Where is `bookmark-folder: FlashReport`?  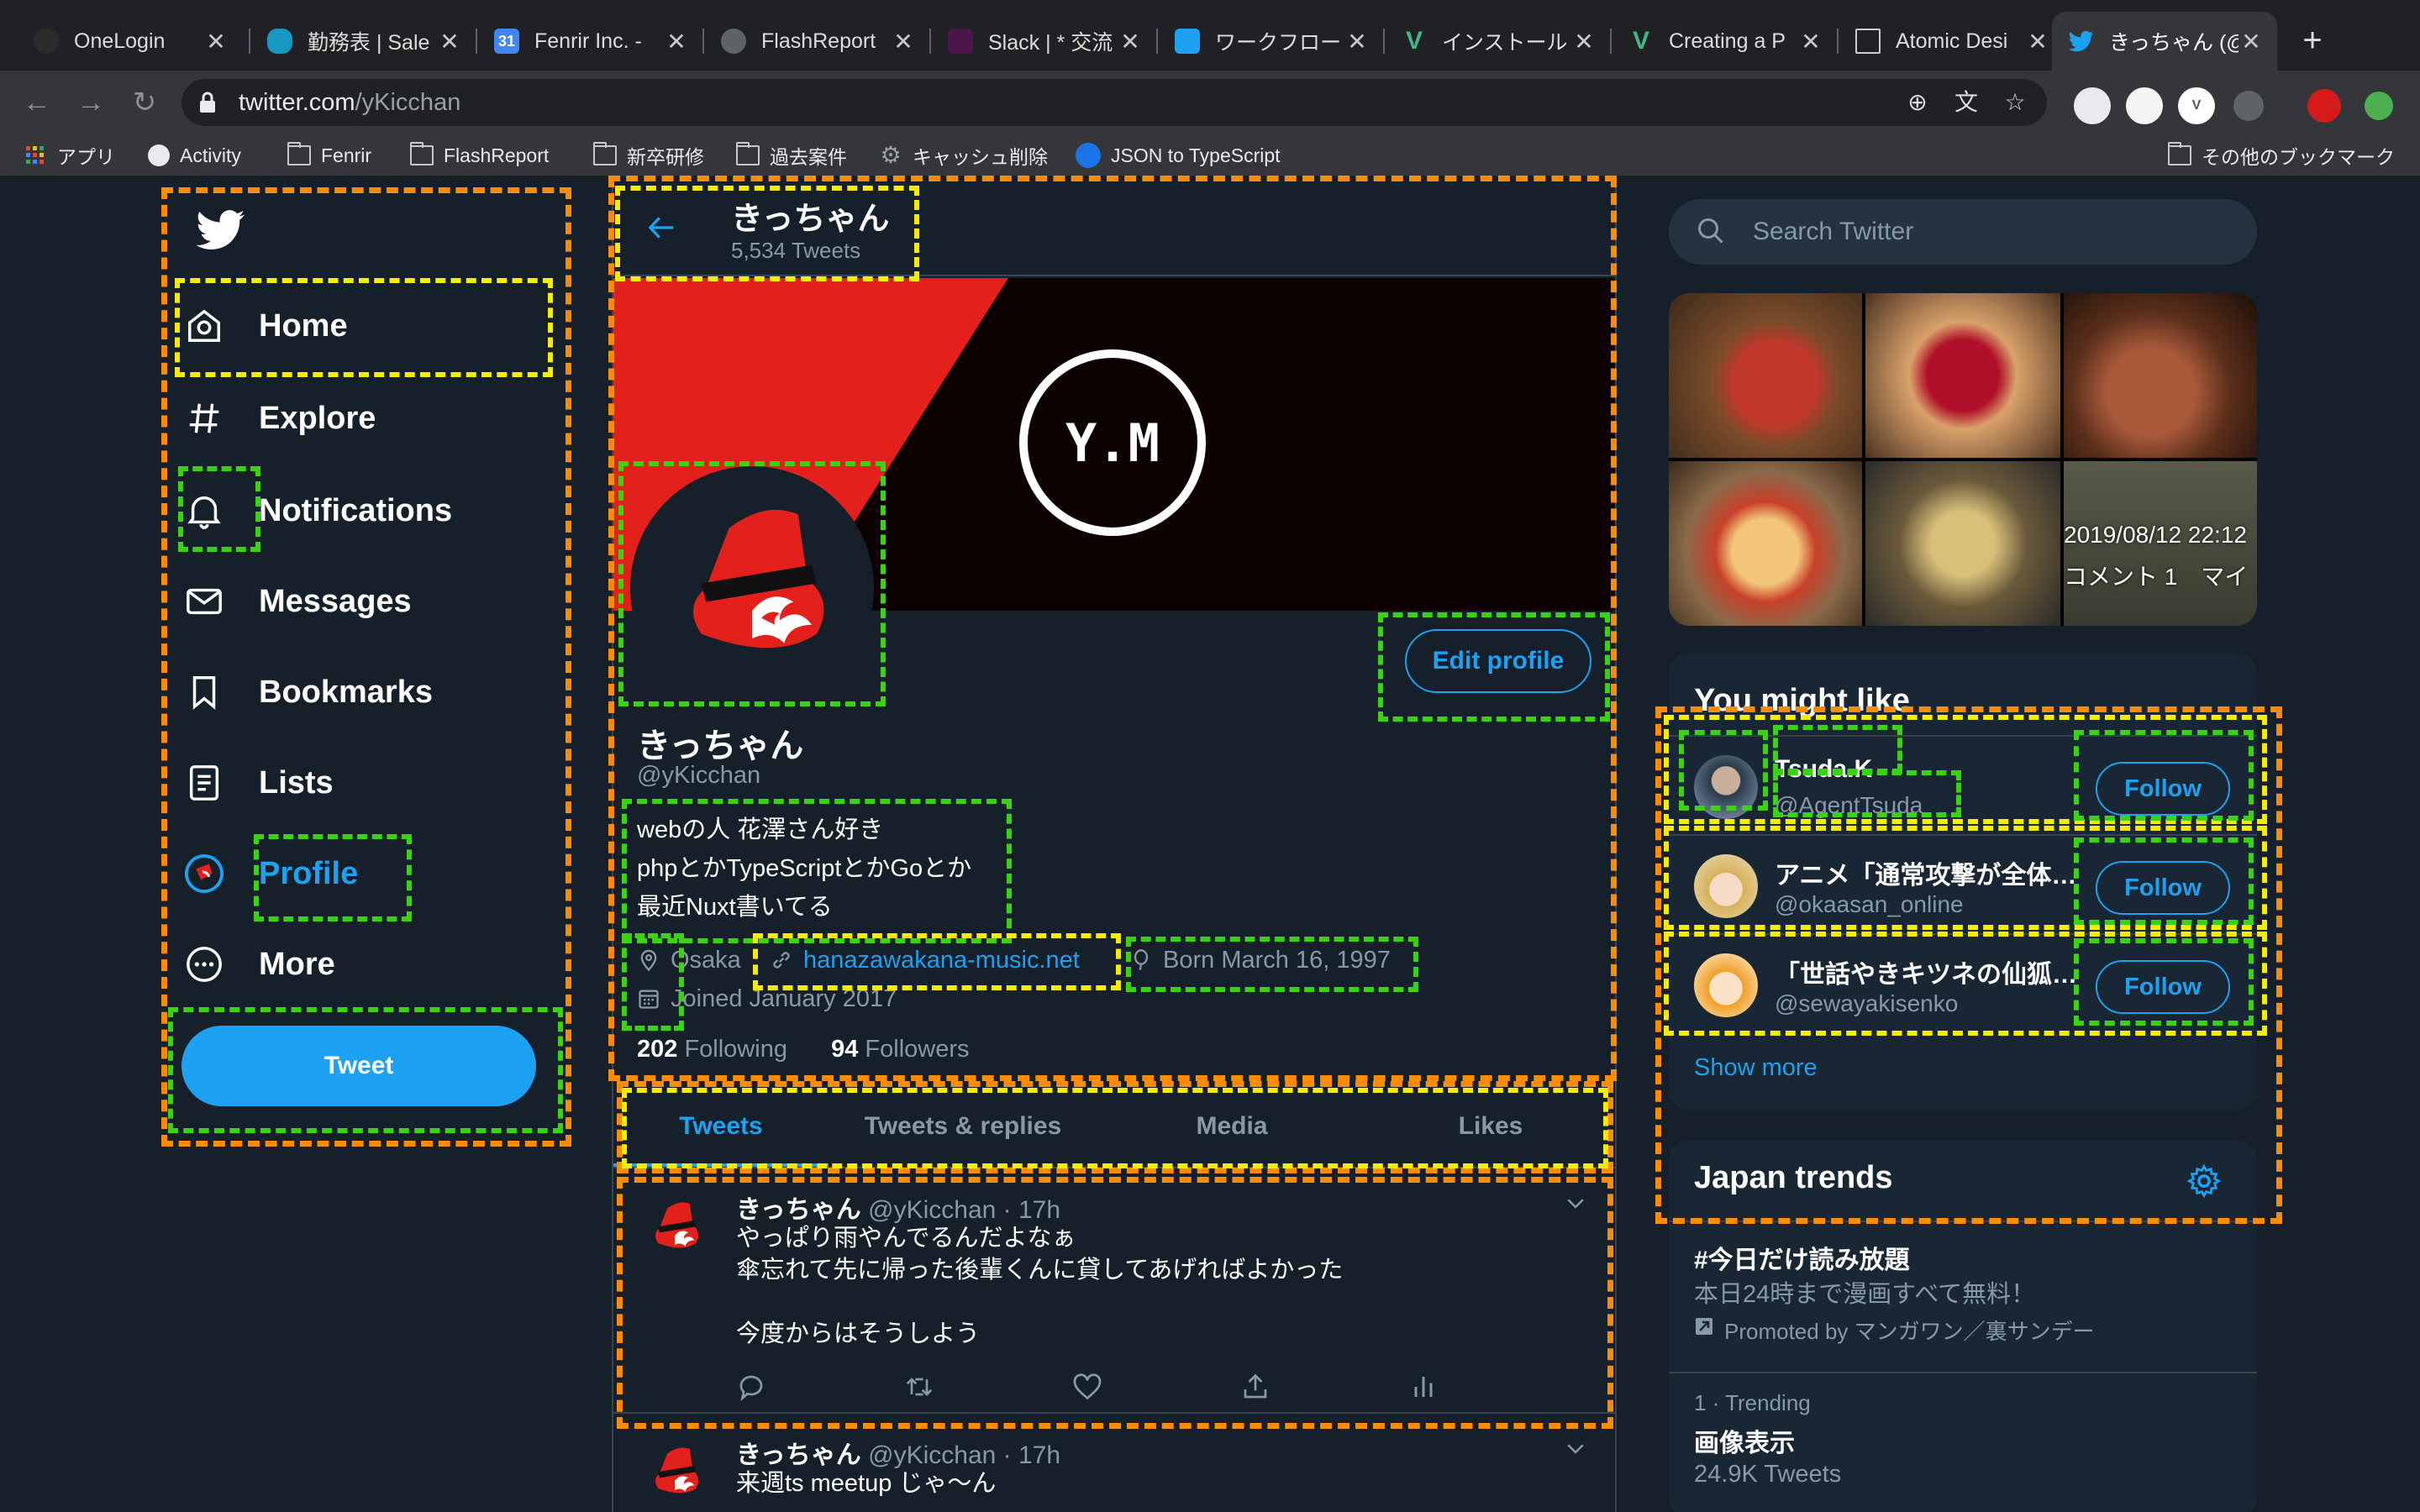
bookmark-folder: FlashReport is located at coordinates (480, 155).